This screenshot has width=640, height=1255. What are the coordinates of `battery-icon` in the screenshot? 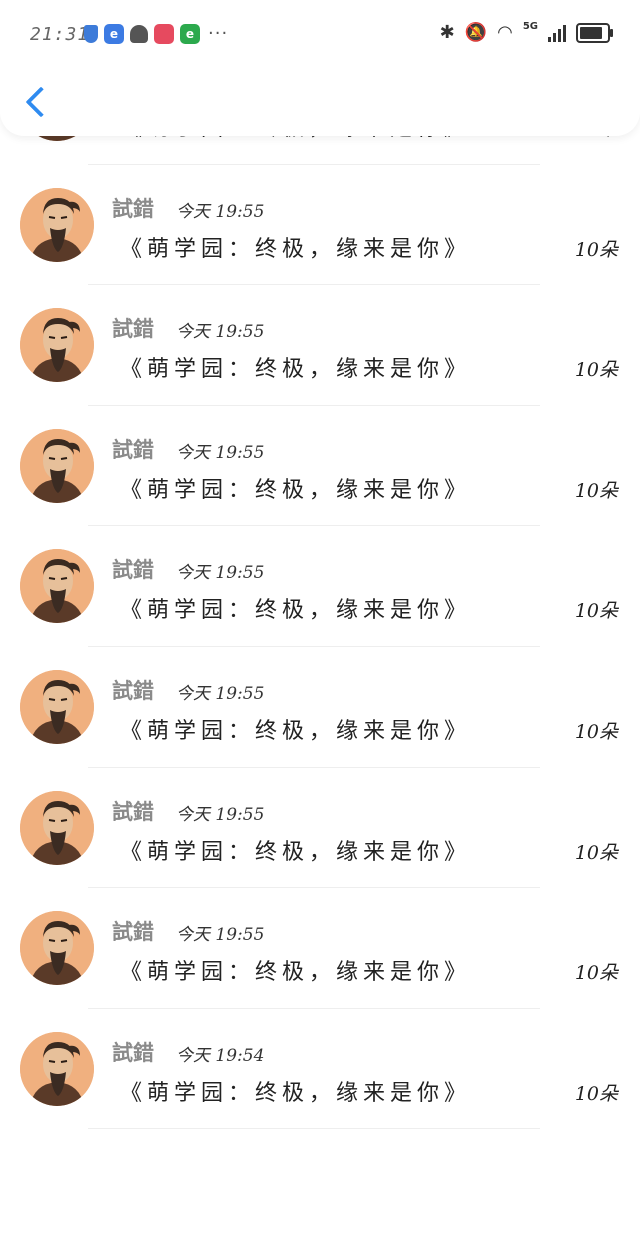 It's located at (594, 32).